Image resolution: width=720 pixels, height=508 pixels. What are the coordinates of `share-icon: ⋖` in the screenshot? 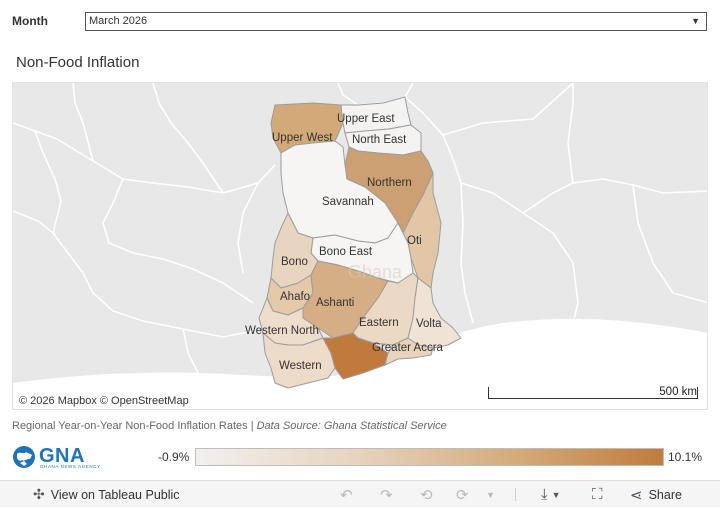 It's located at (636, 495).